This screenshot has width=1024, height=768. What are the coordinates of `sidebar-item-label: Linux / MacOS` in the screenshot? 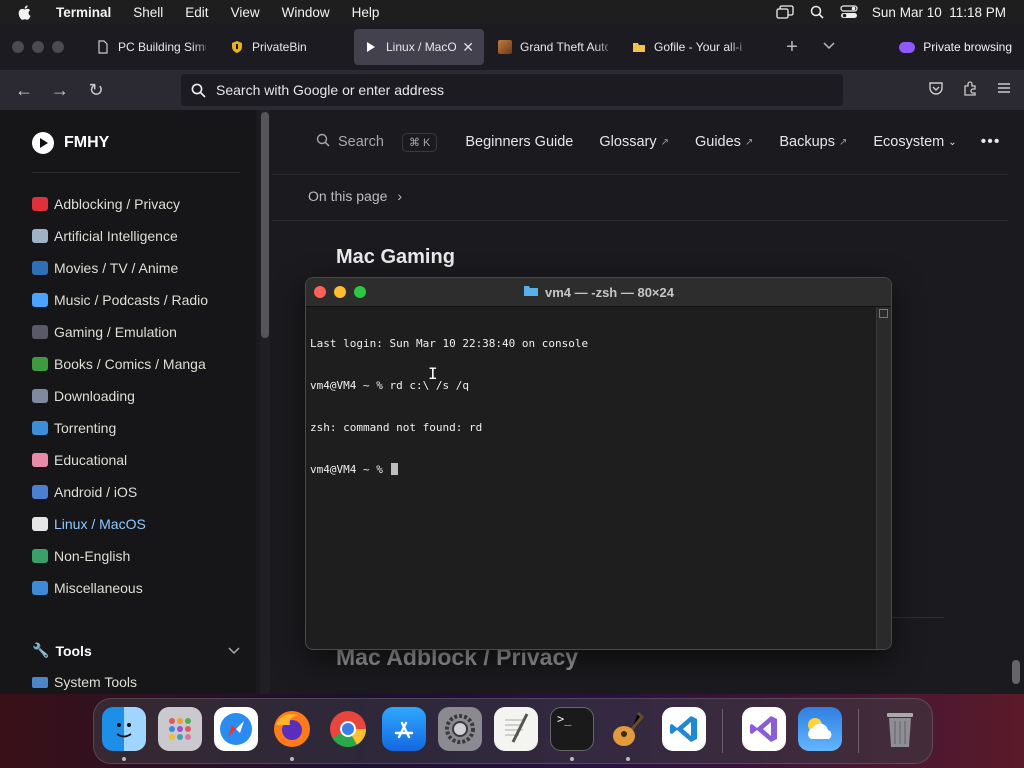 It's located at (100, 524).